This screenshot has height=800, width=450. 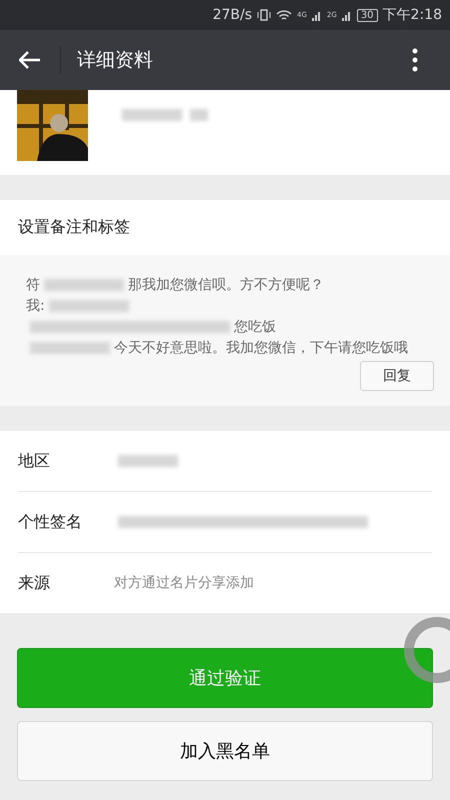 I want to click on page-title: 详细资料, so click(x=115, y=60).